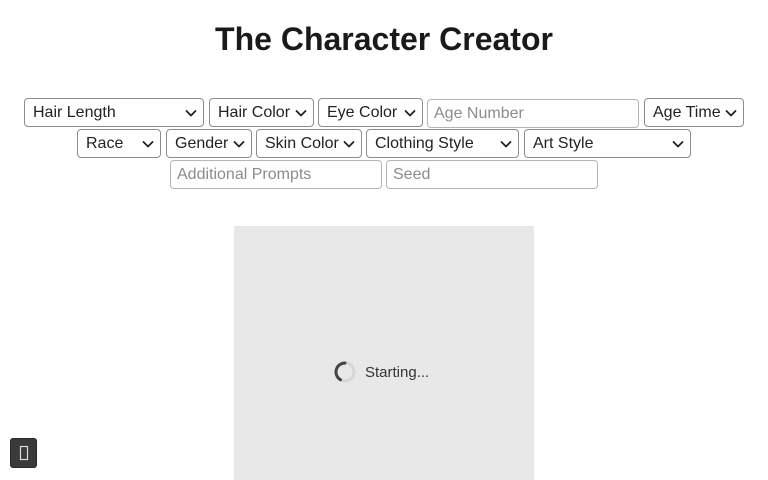 The height and width of the screenshot is (480, 768). I want to click on menu-button, so click(23, 453).